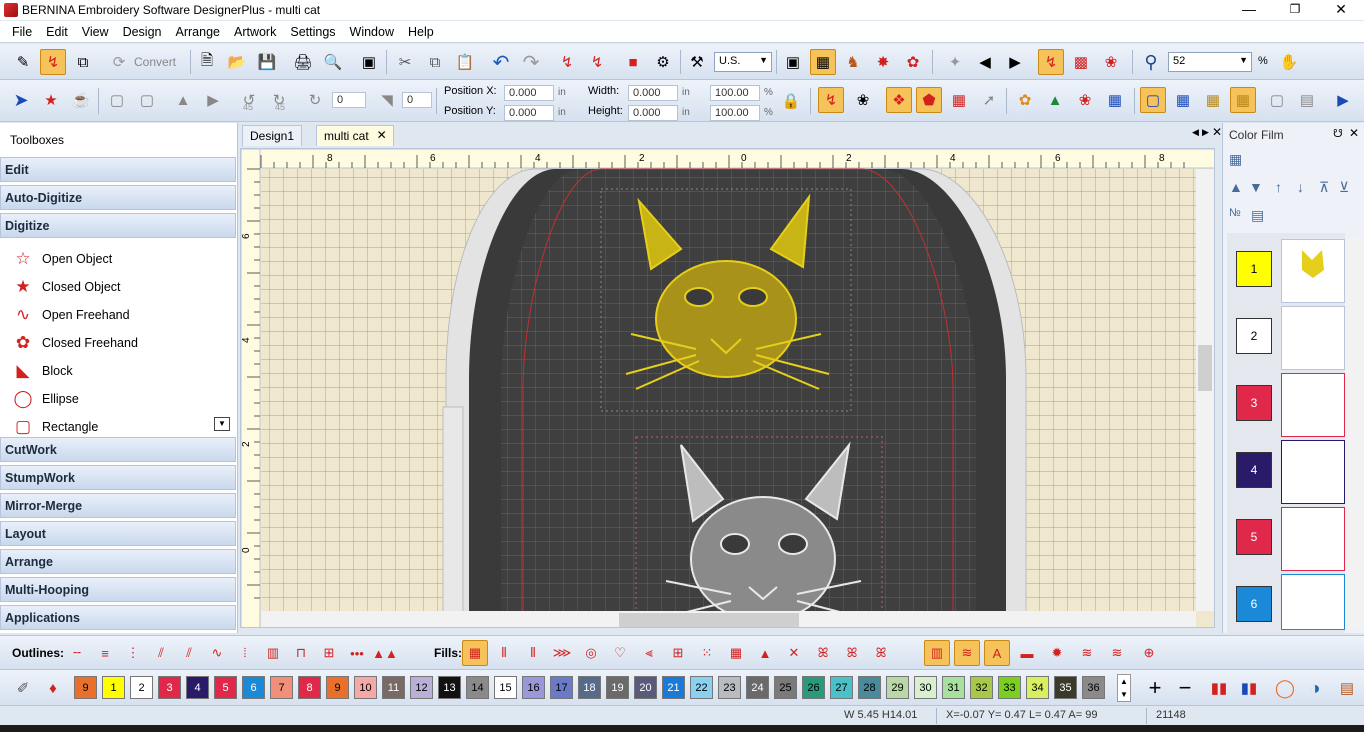 The image size is (1364, 732). I want to click on slant-angle-field: 0, so click(417, 100).